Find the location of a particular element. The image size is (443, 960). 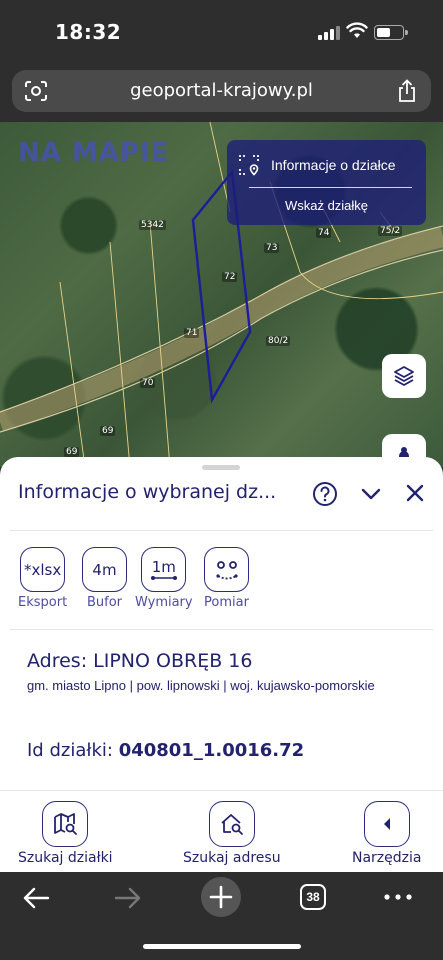

parcel-label: 73 is located at coordinates (272, 248).